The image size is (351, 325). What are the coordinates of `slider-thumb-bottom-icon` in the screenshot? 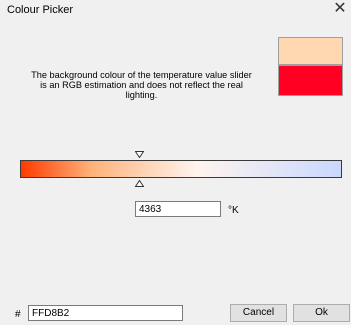 It's located at (139, 183).